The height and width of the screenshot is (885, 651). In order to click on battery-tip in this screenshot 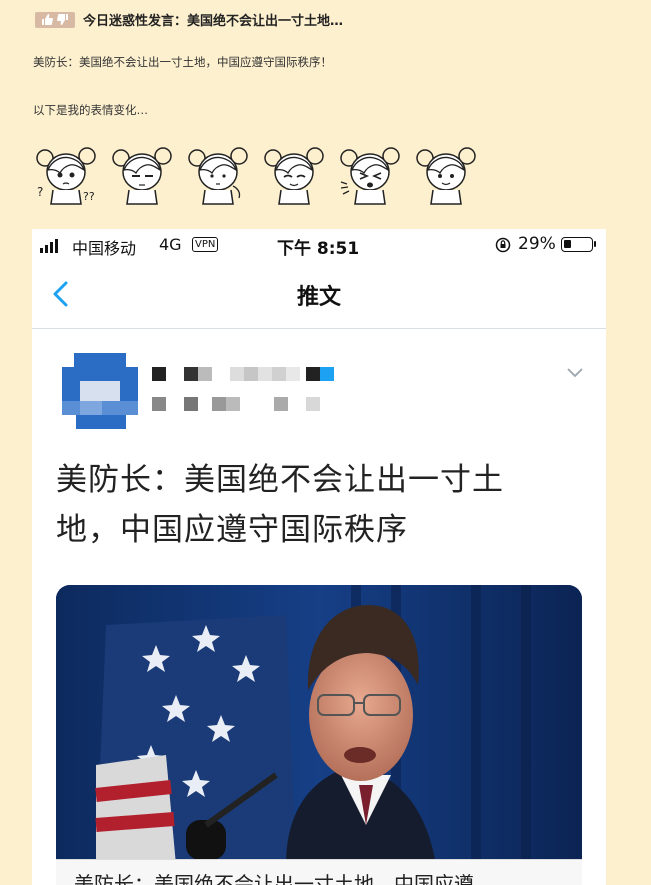, I will do `click(595, 244)`.